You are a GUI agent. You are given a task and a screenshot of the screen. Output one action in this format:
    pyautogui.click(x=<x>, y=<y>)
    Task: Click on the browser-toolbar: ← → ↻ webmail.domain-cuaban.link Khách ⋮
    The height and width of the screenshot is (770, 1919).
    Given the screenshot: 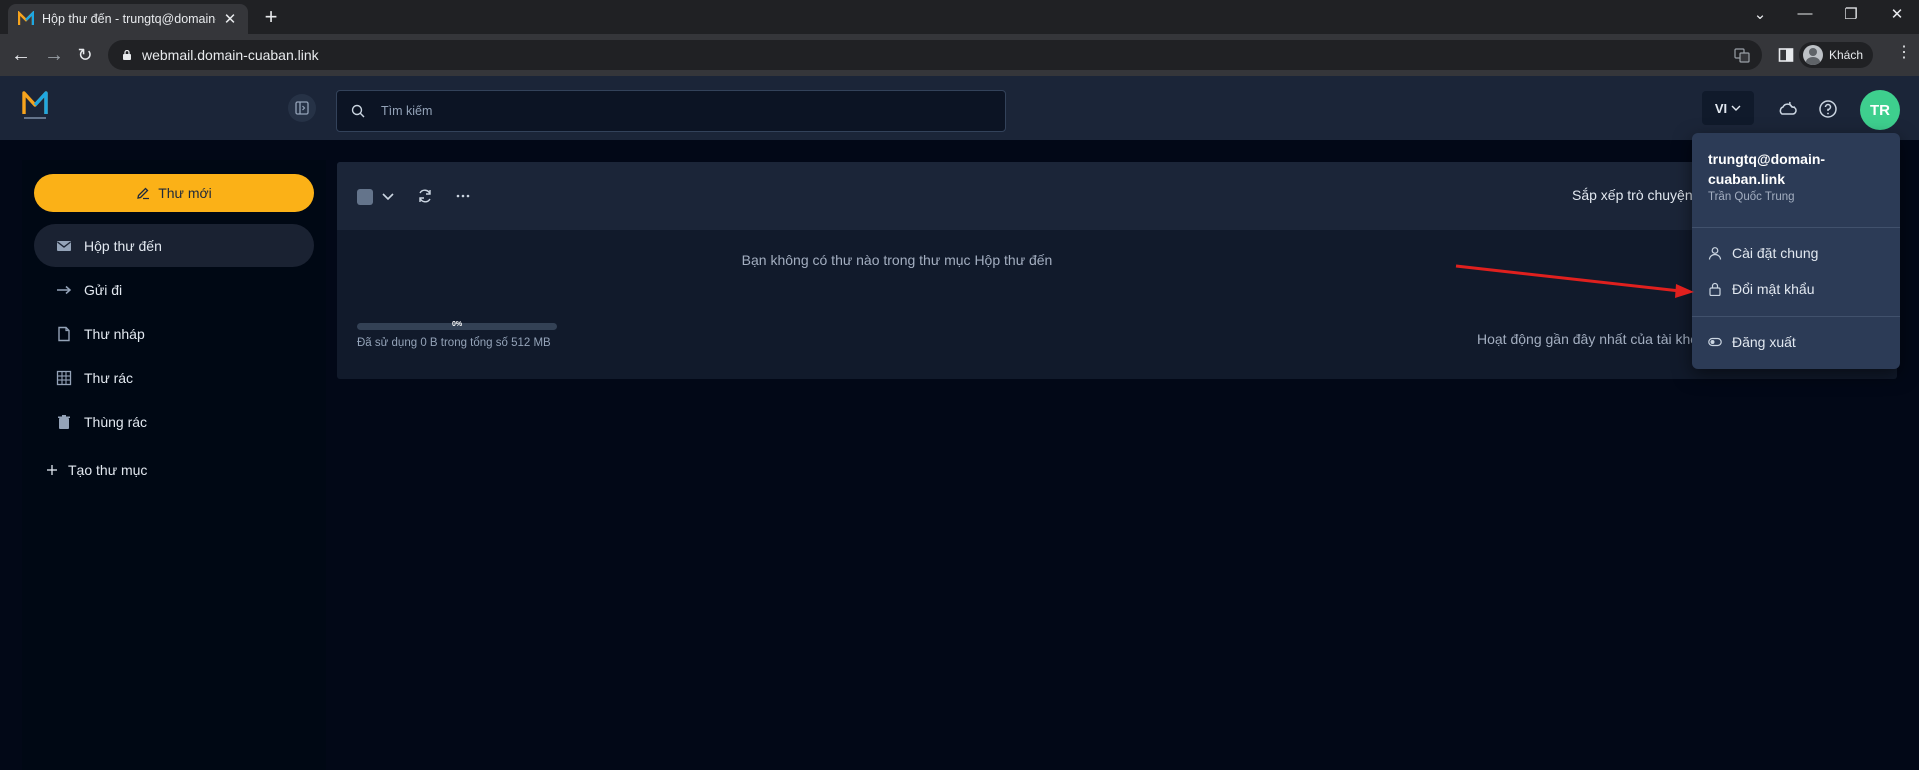 What is the action you would take?
    pyautogui.click(x=959, y=55)
    